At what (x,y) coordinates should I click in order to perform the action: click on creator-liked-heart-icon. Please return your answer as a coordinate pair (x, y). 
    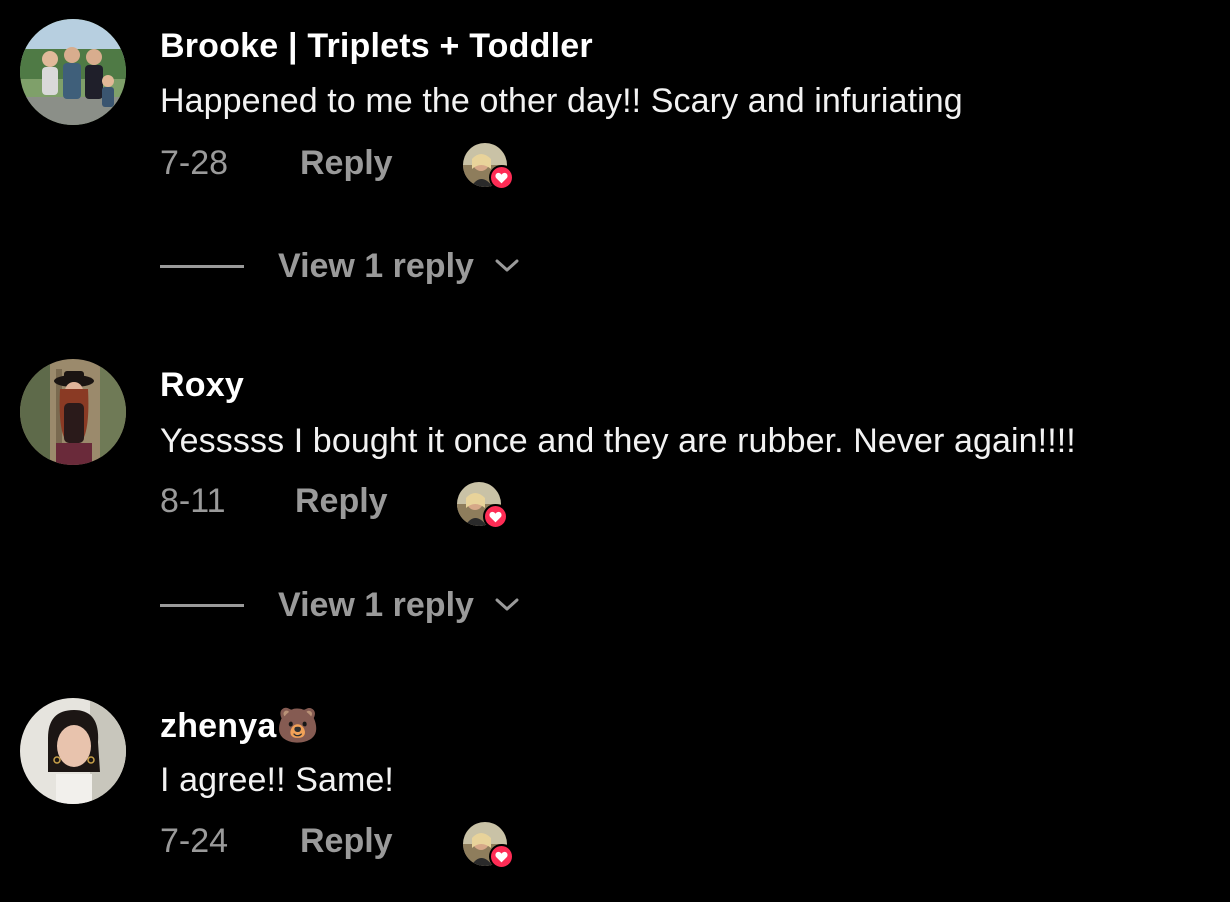
    Looking at the image, I should click on (501, 856).